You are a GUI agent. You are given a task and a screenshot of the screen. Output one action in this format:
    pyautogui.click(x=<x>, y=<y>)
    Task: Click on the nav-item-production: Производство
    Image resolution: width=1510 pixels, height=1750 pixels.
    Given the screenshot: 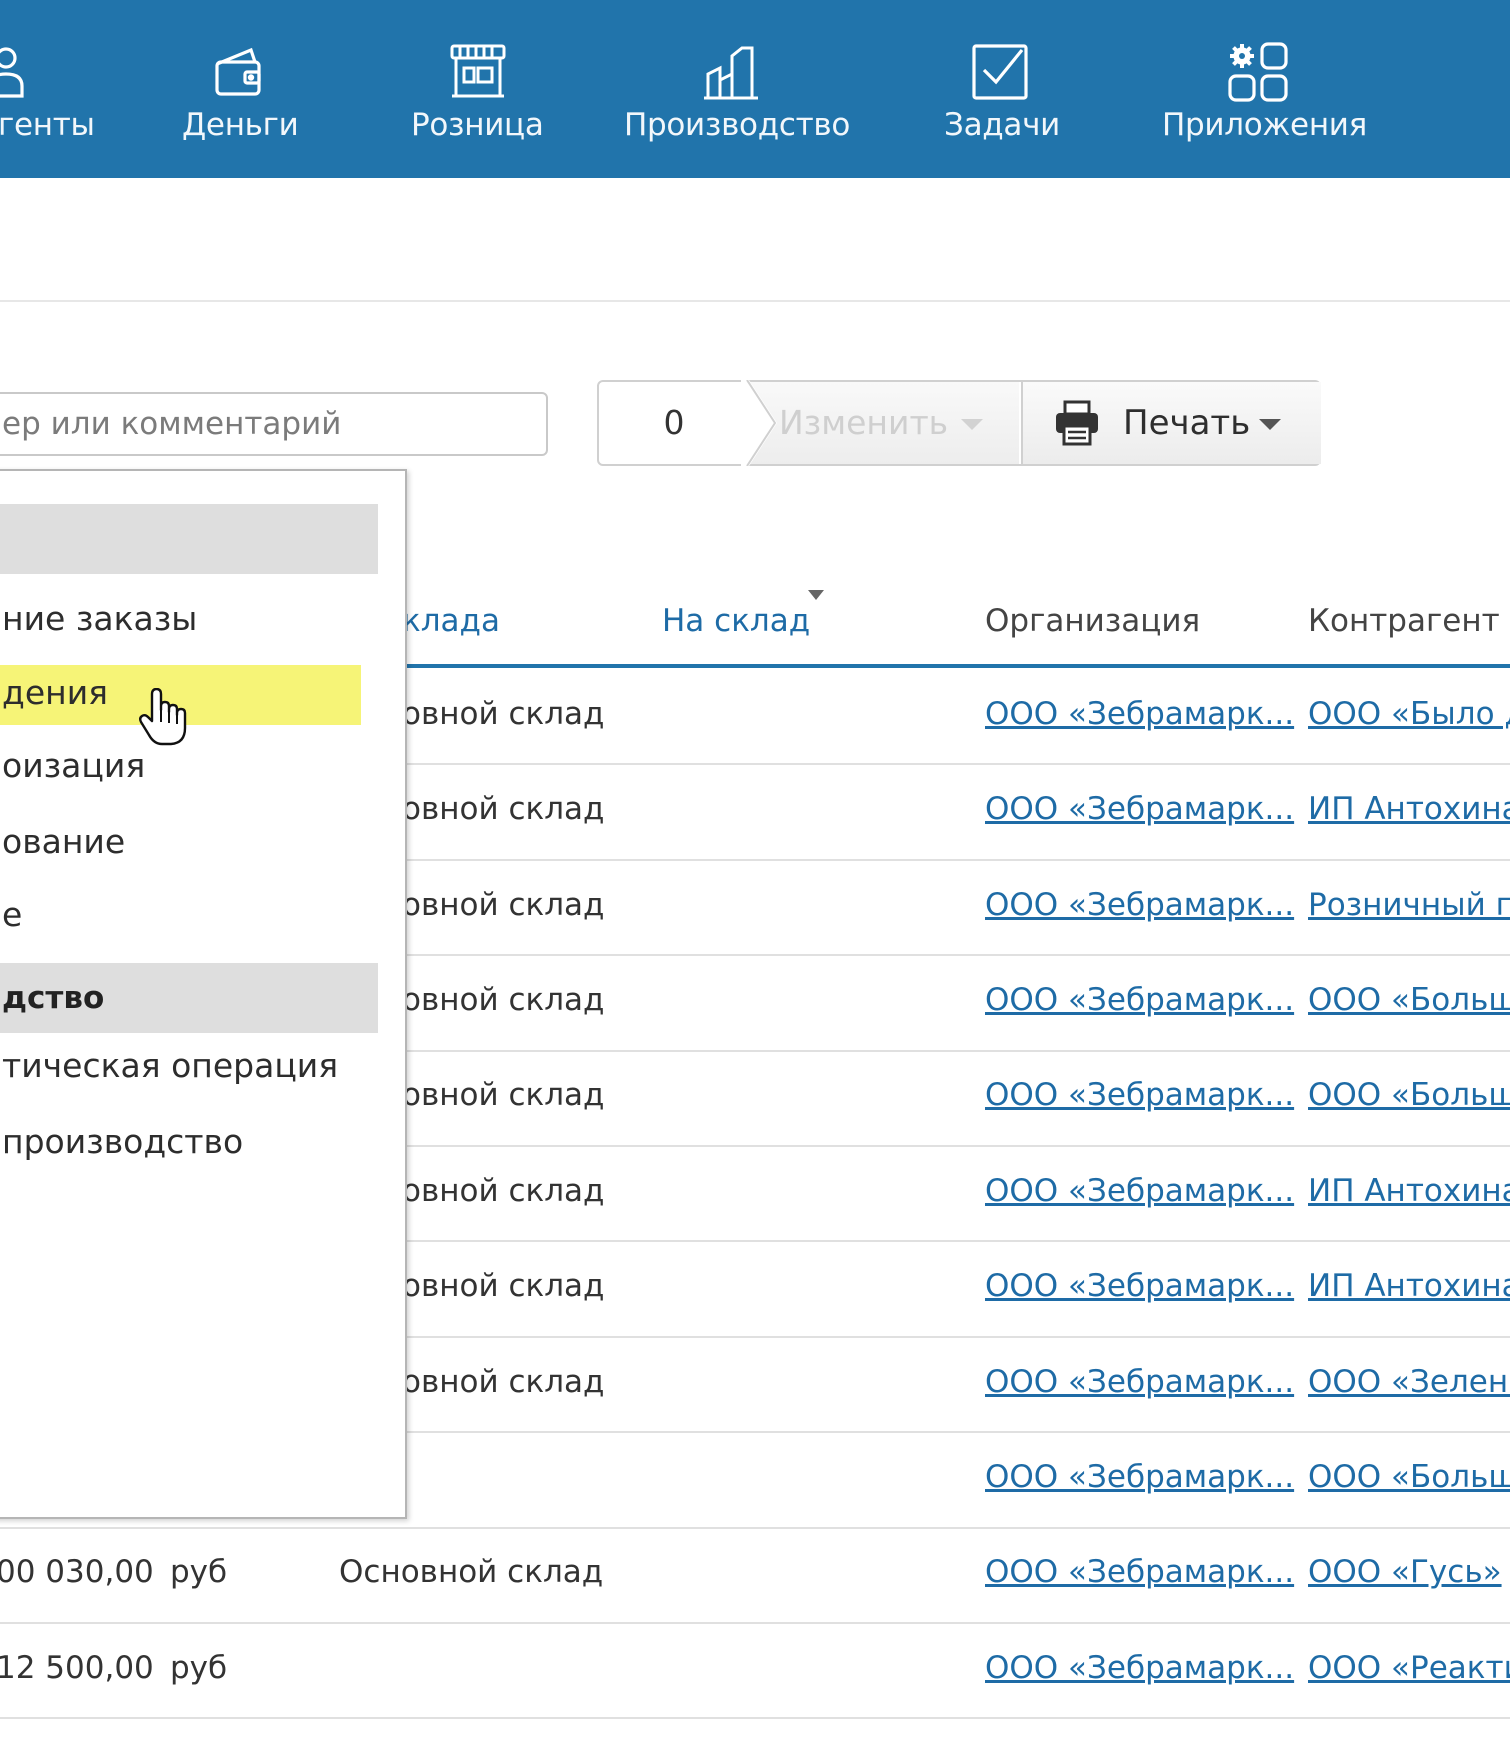 What is the action you would take?
    pyautogui.click(x=737, y=89)
    